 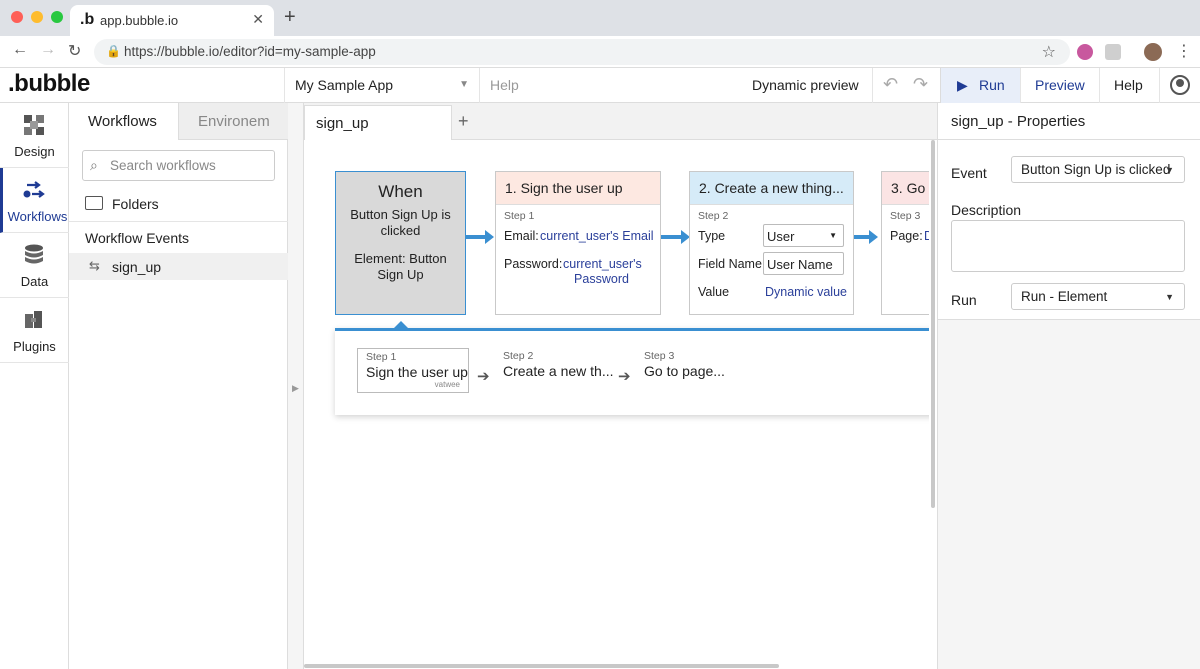 What do you see at coordinates (34, 189) in the screenshot?
I see `workflows-icon` at bounding box center [34, 189].